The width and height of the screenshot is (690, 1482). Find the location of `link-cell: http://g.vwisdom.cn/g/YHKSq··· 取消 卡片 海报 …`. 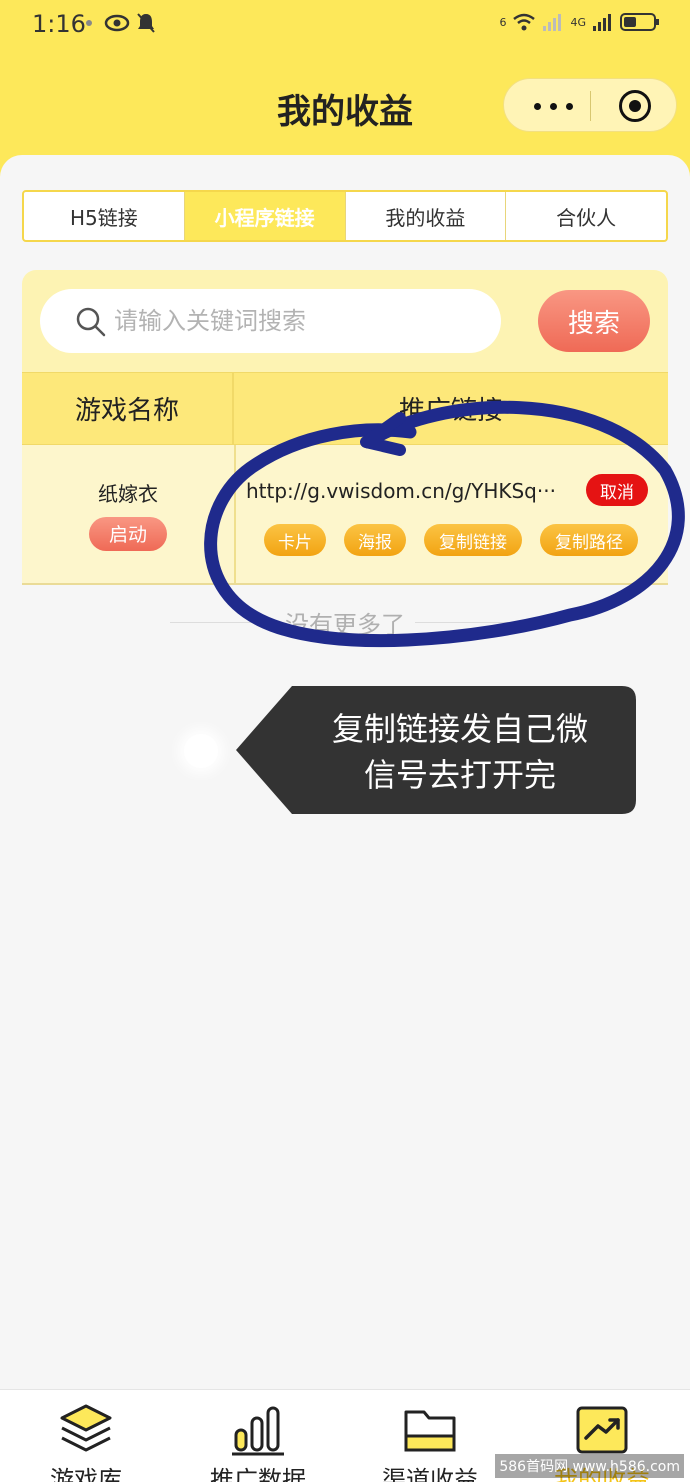

link-cell: http://g.vwisdom.cn/g/YHKSq··· 取消 卡片 海报 … is located at coordinates (452, 514).